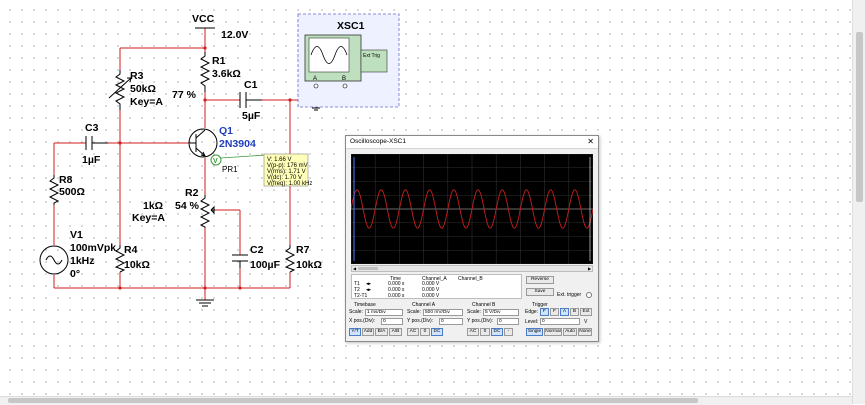 This screenshot has height=405, width=865. What do you see at coordinates (362, 321) in the screenshot?
I see `timebase-xpos-label: X pos.(Div):` at bounding box center [362, 321].